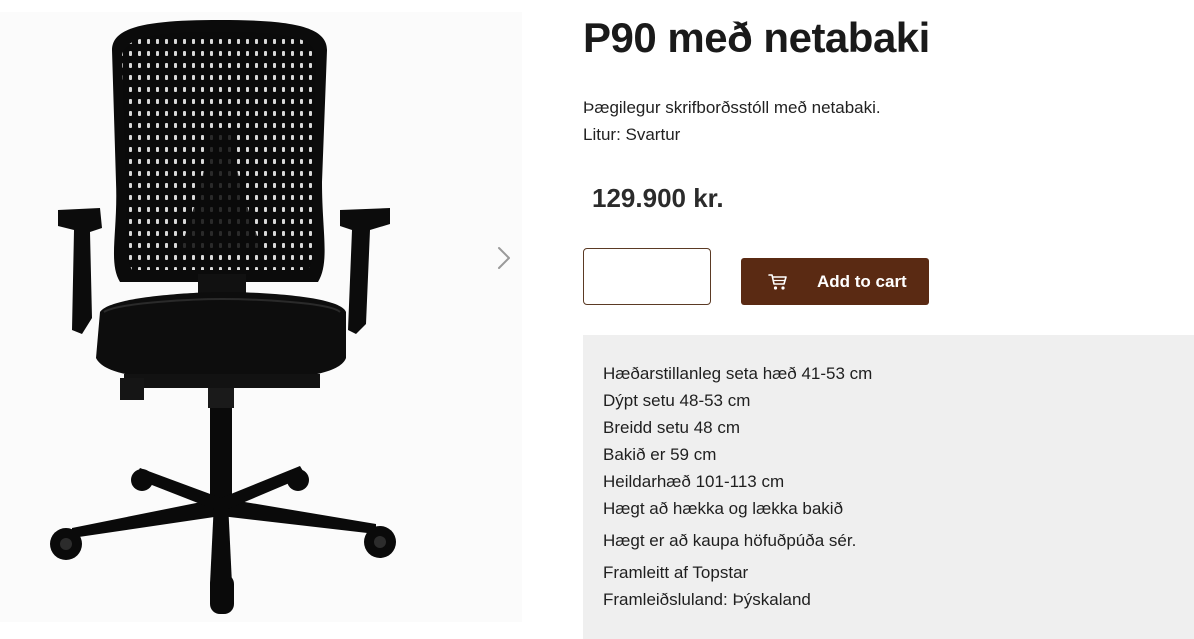 The height and width of the screenshot is (639, 1194). Describe the element at coordinates (756, 37) in the screenshot. I see `product-title: P90 með netabaki` at that location.